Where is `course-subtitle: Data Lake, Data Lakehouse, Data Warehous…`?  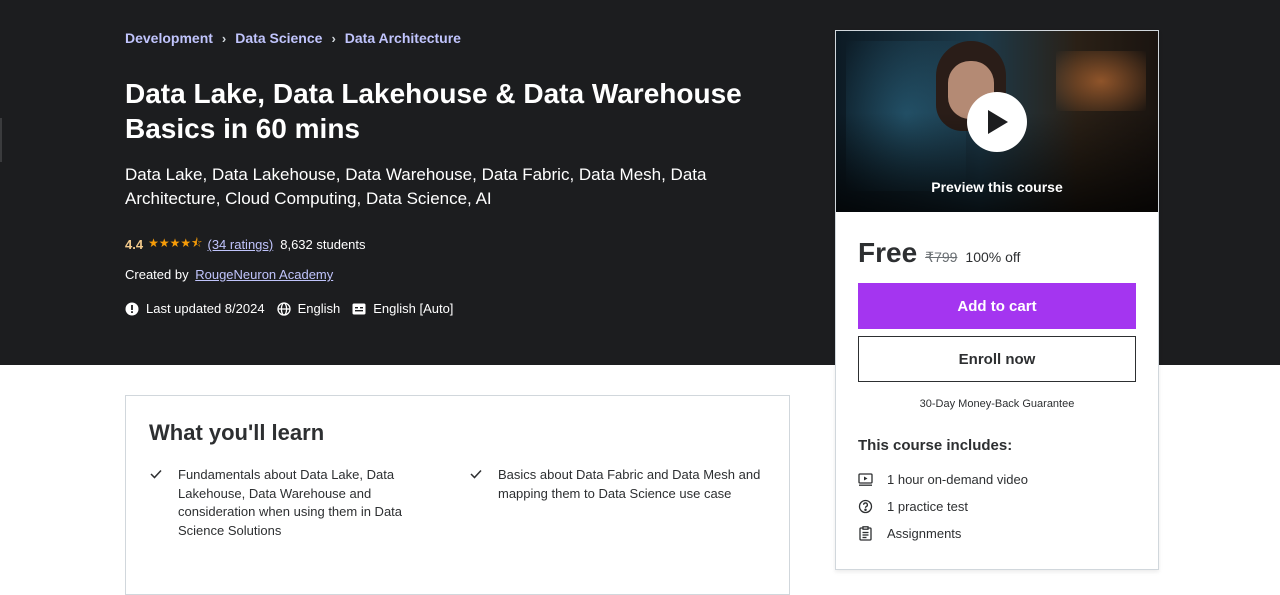 course-subtitle: Data Lake, Data Lakehouse, Data Warehous… is located at coordinates (416, 186).